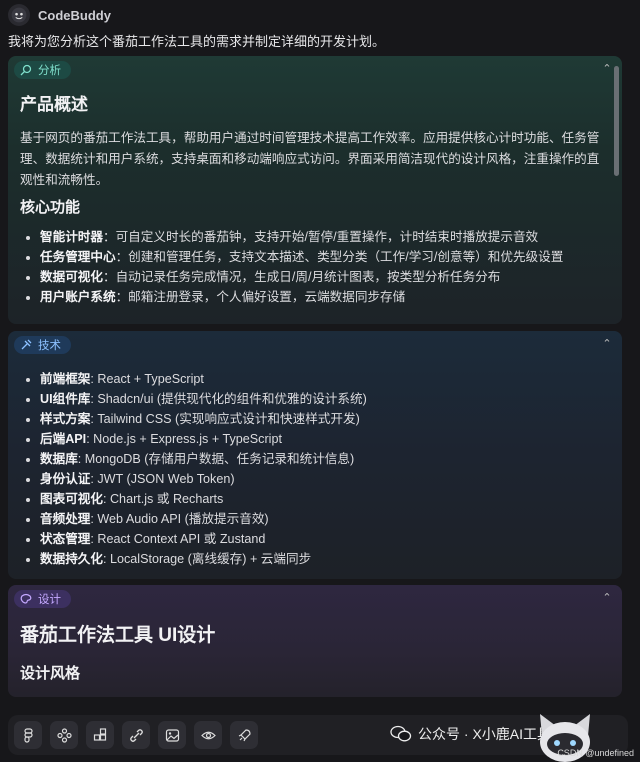 The width and height of the screenshot is (640, 762). Describe the element at coordinates (19, 15) in the screenshot. I see `codebuddy-avatar-icon` at that location.